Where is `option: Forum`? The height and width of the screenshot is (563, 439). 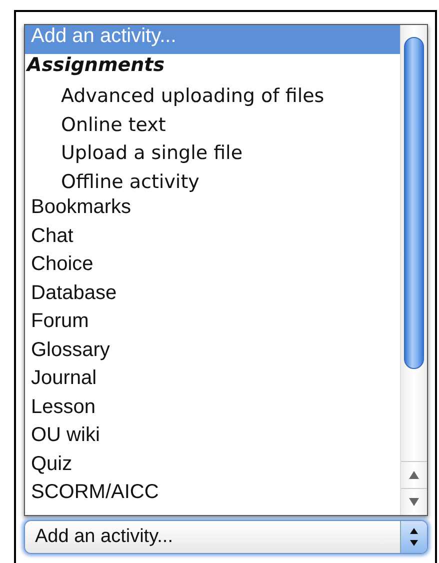
option: Forum is located at coordinates (212, 324).